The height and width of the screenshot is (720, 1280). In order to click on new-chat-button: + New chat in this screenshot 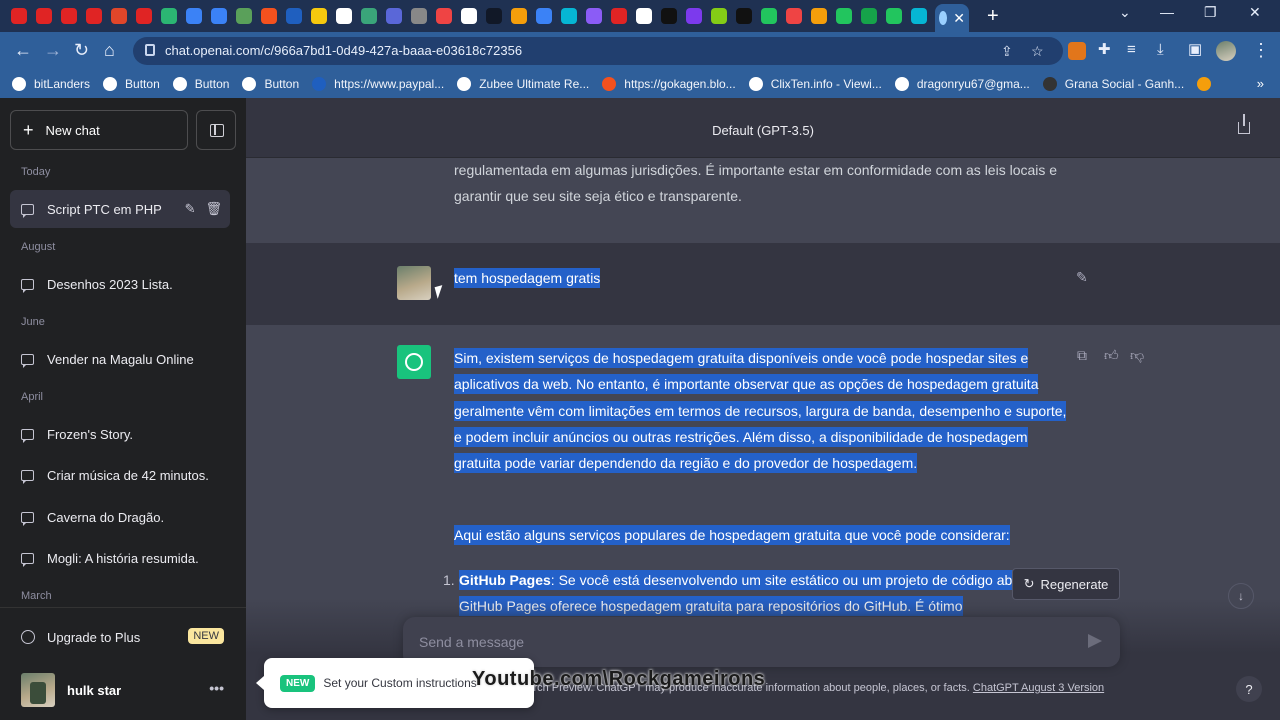, I will do `click(99, 130)`.